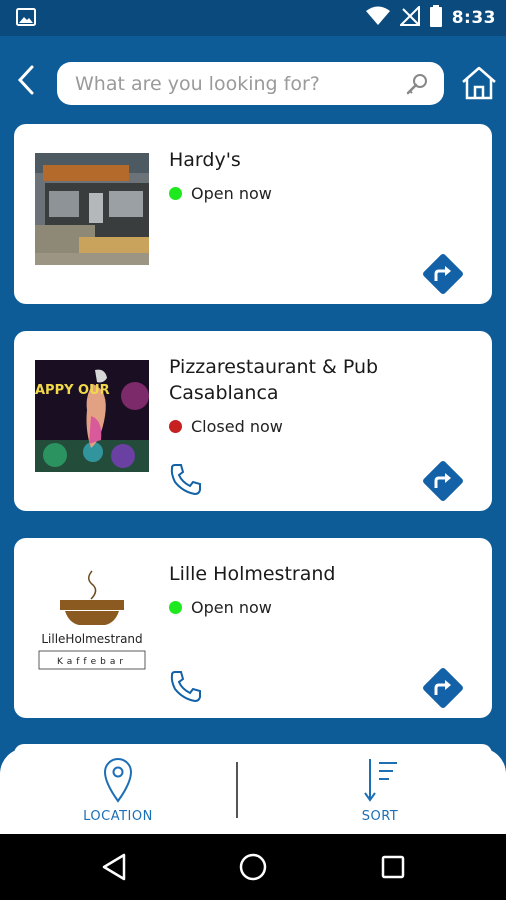  I want to click on triangle-back-icon, so click(114, 867).